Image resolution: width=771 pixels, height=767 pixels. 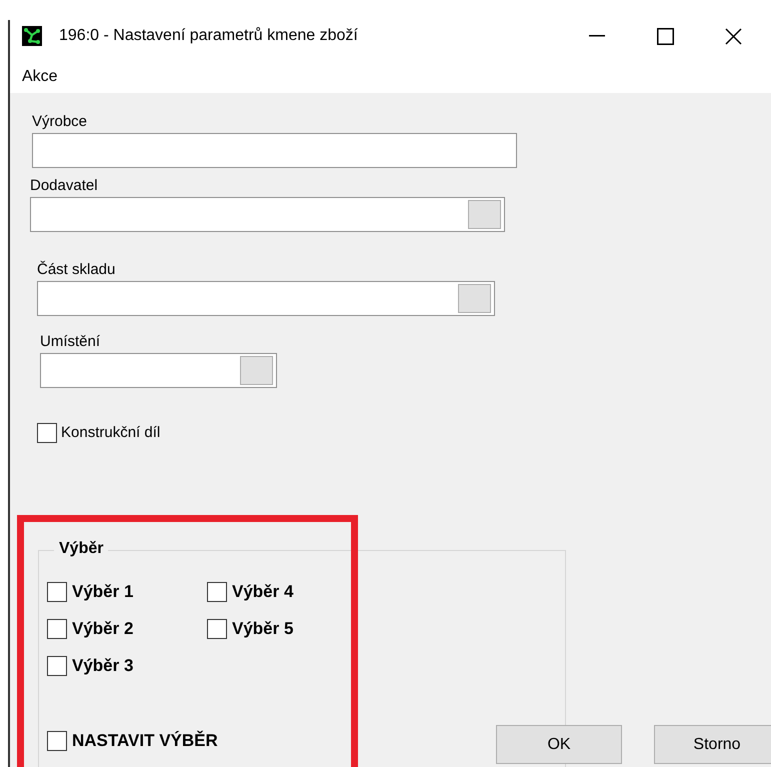 What do you see at coordinates (32, 36) in the screenshot?
I see `app-icon` at bounding box center [32, 36].